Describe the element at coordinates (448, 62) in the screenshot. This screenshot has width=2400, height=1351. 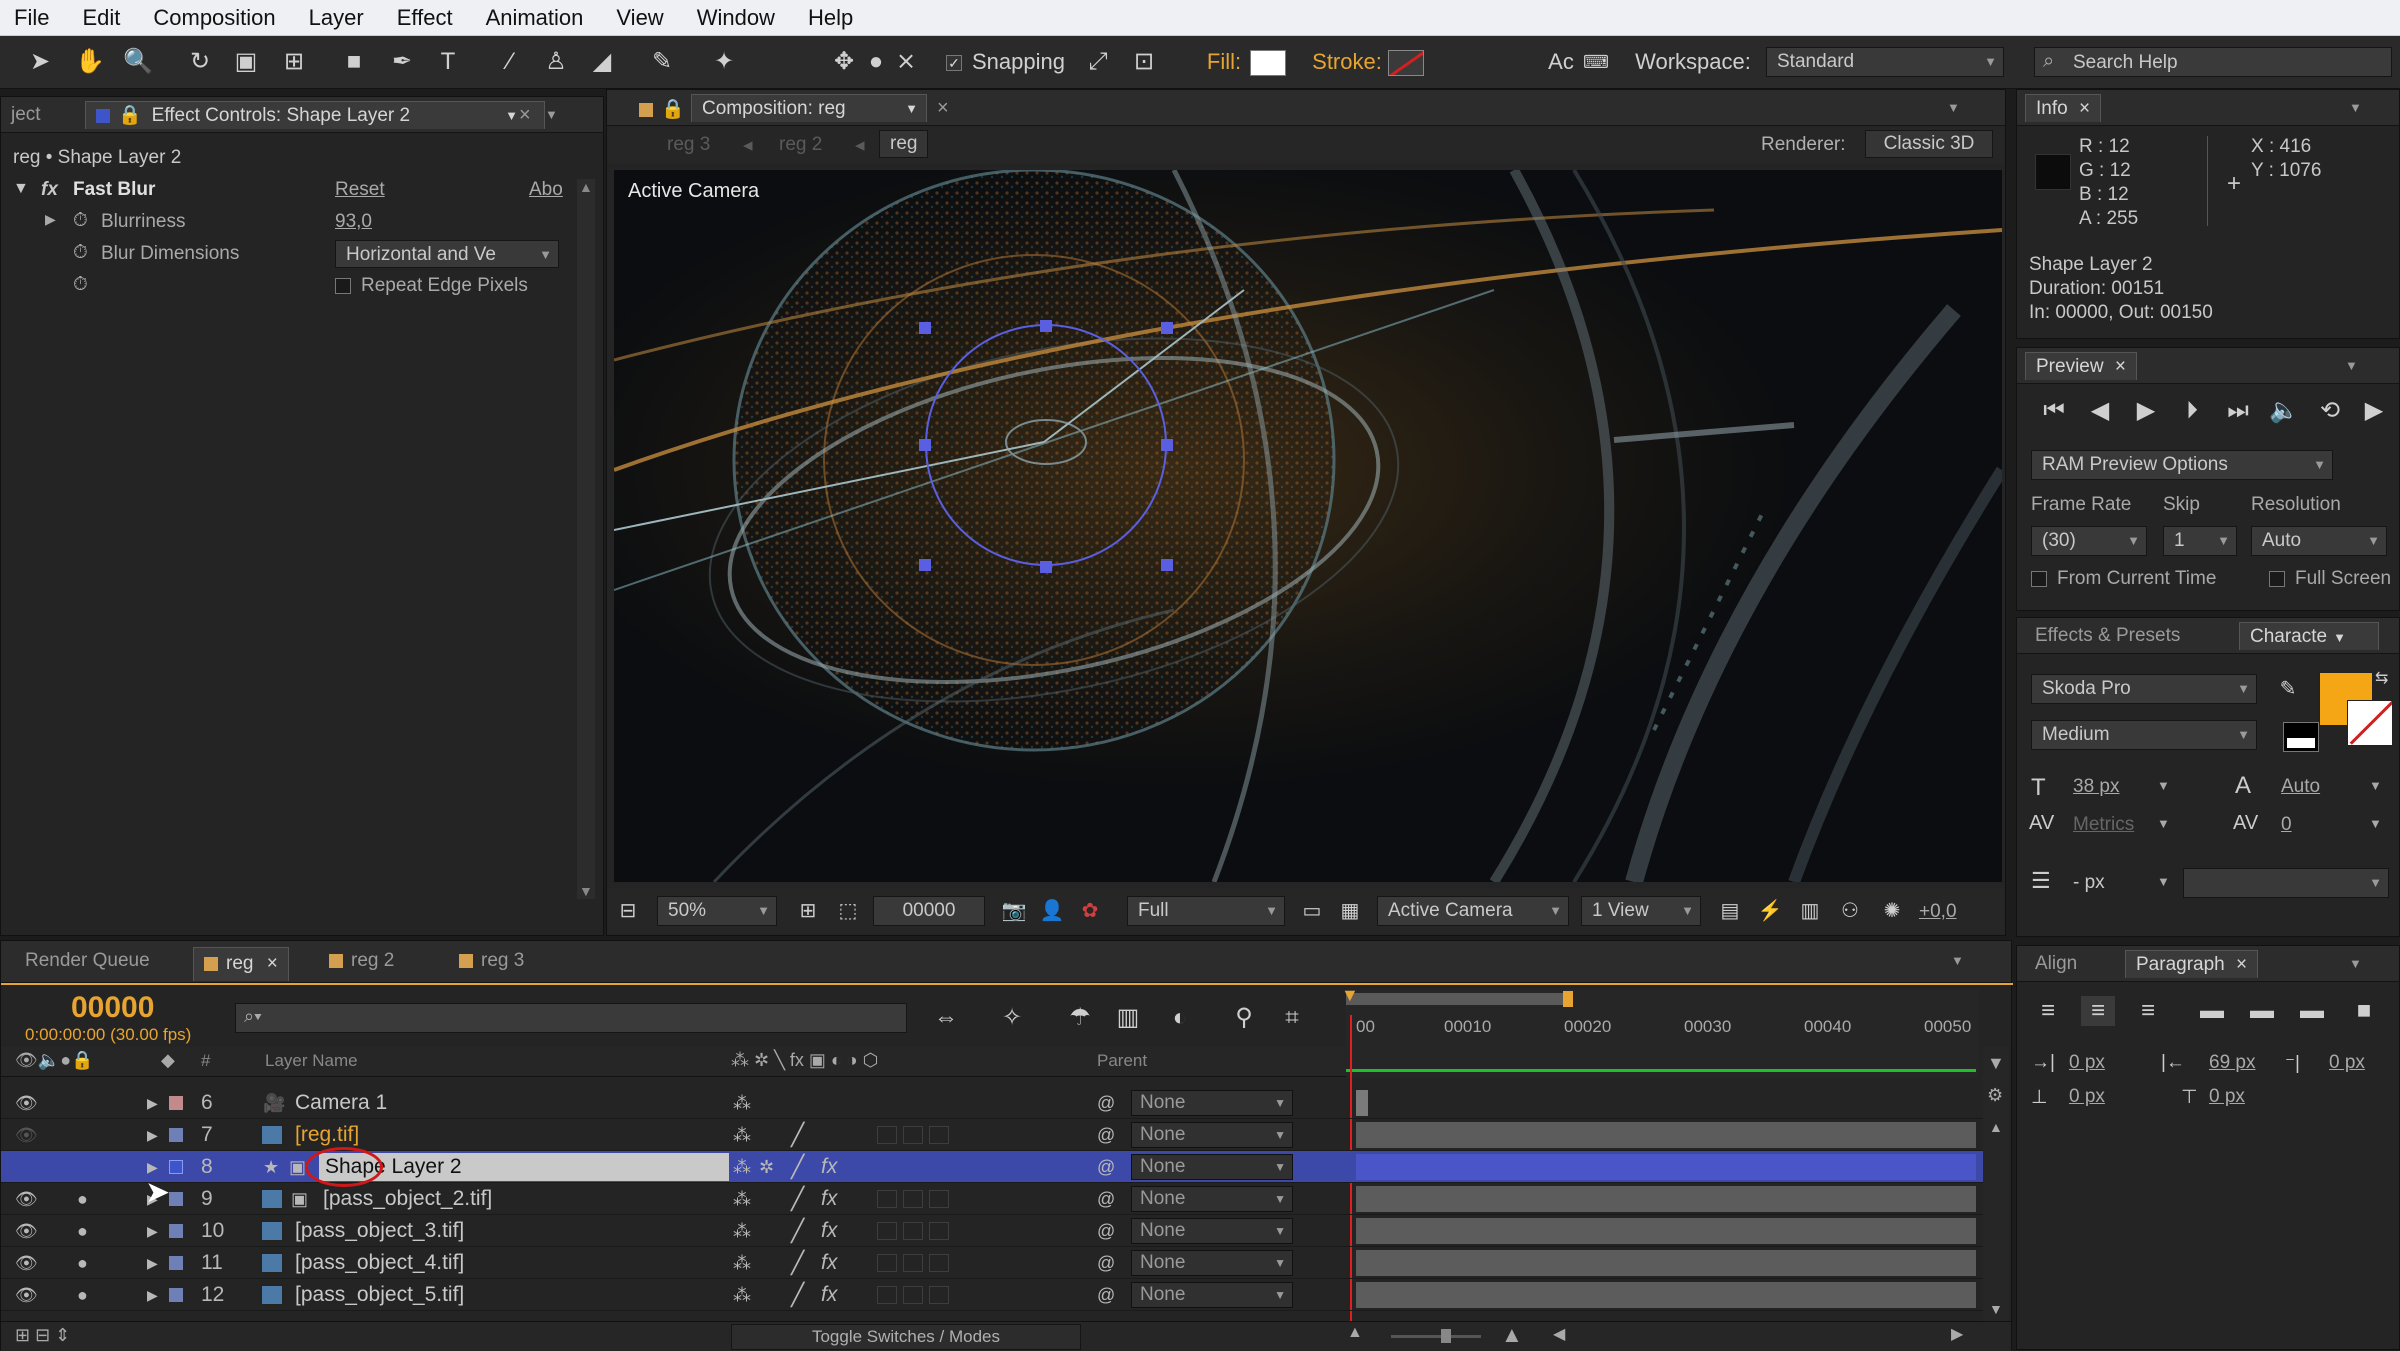
I see `type-tool-icon: T` at that location.